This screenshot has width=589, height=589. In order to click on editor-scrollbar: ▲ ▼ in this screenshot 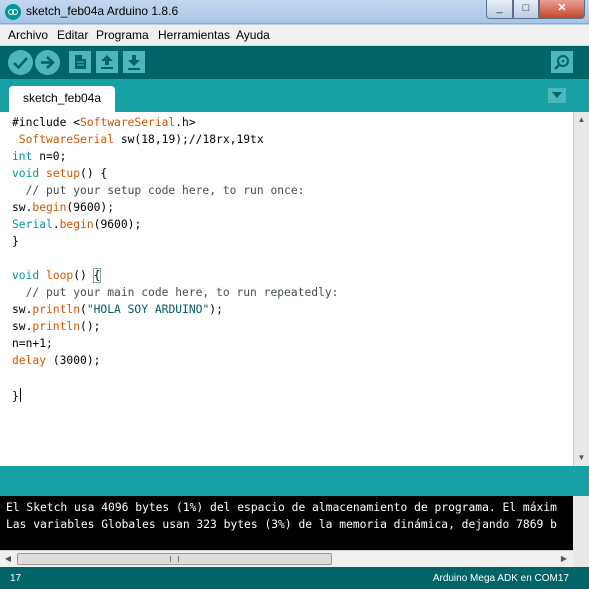, I will do `click(581, 289)`.